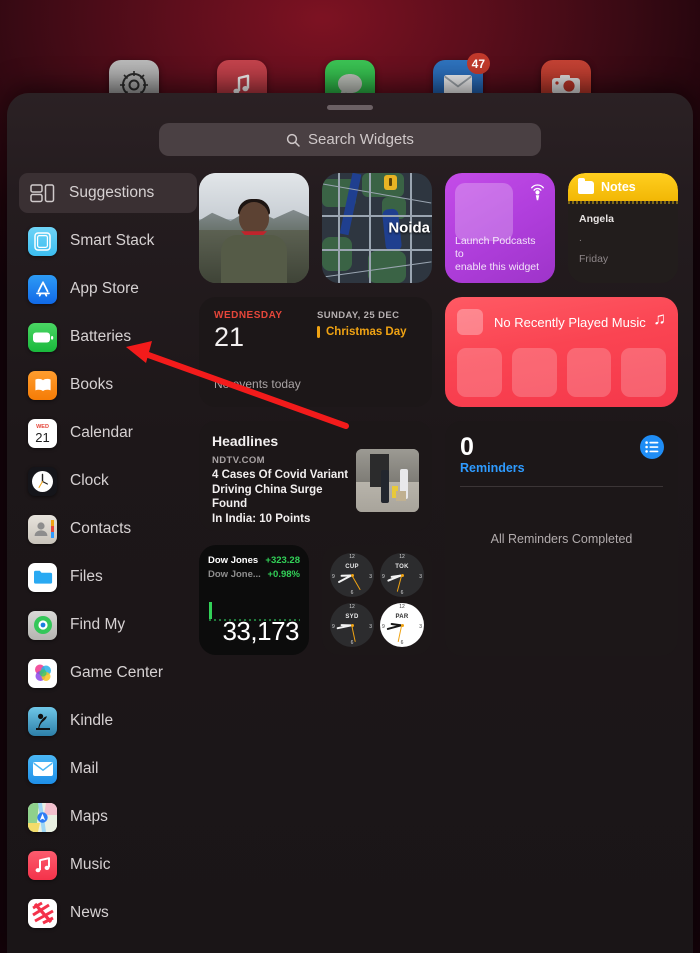 The height and width of the screenshot is (953, 700). I want to click on news-thumb-person-dark, so click(385, 486).